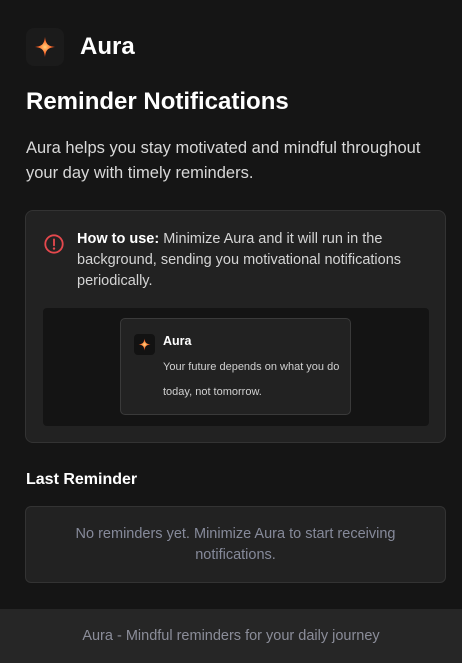 This screenshot has width=462, height=663. I want to click on app-name: Aura, so click(107, 46).